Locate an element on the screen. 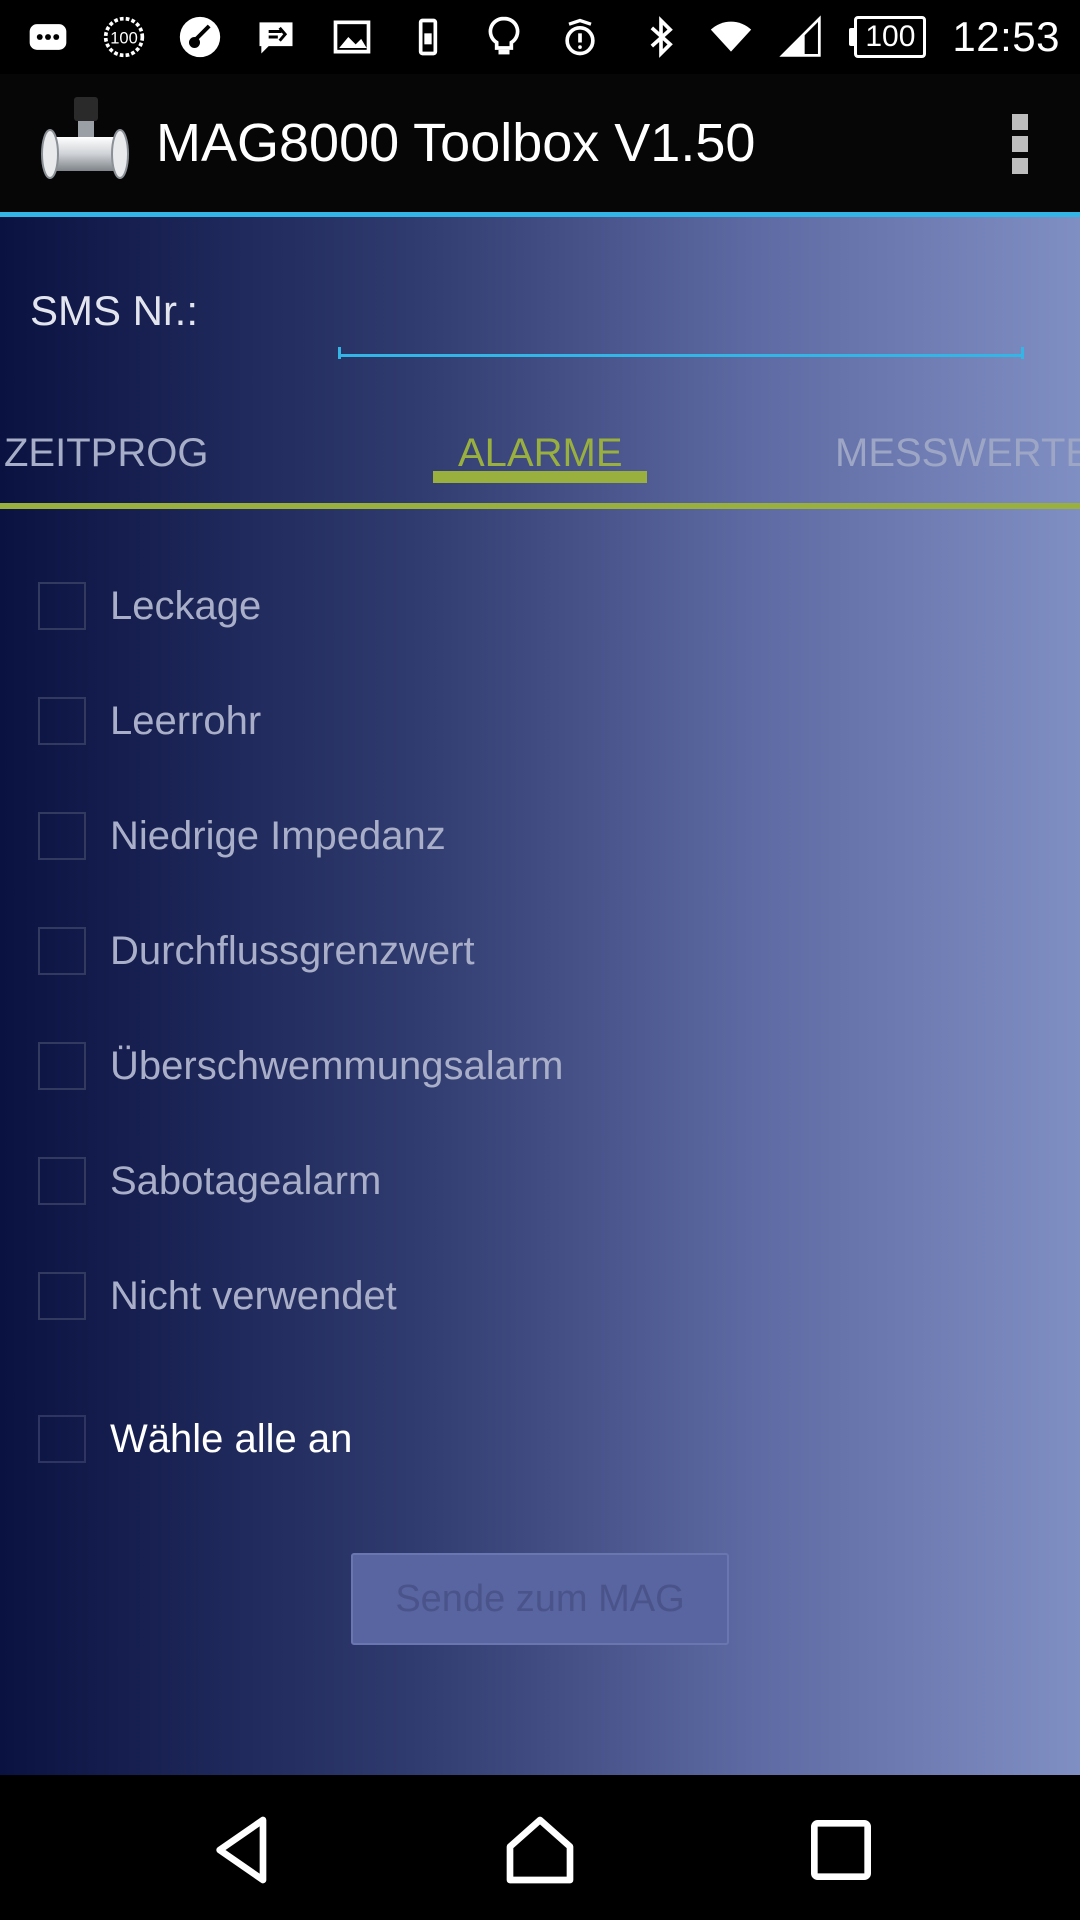  chat-arrow-icon is located at coordinates (276, 37).